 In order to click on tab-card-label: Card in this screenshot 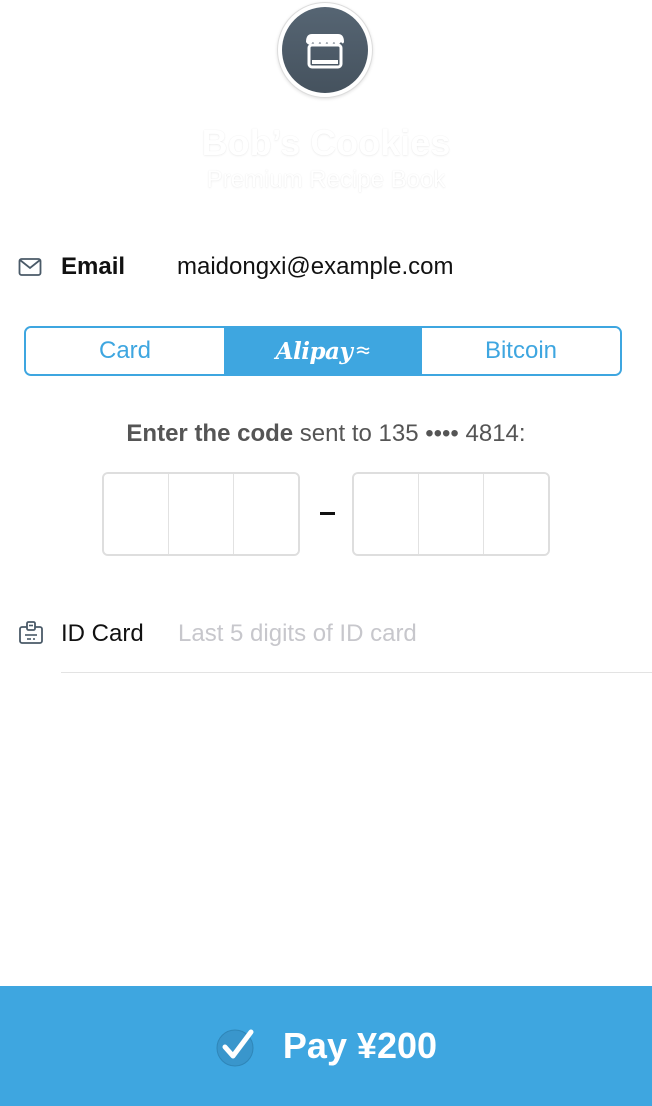, I will do `click(125, 350)`.